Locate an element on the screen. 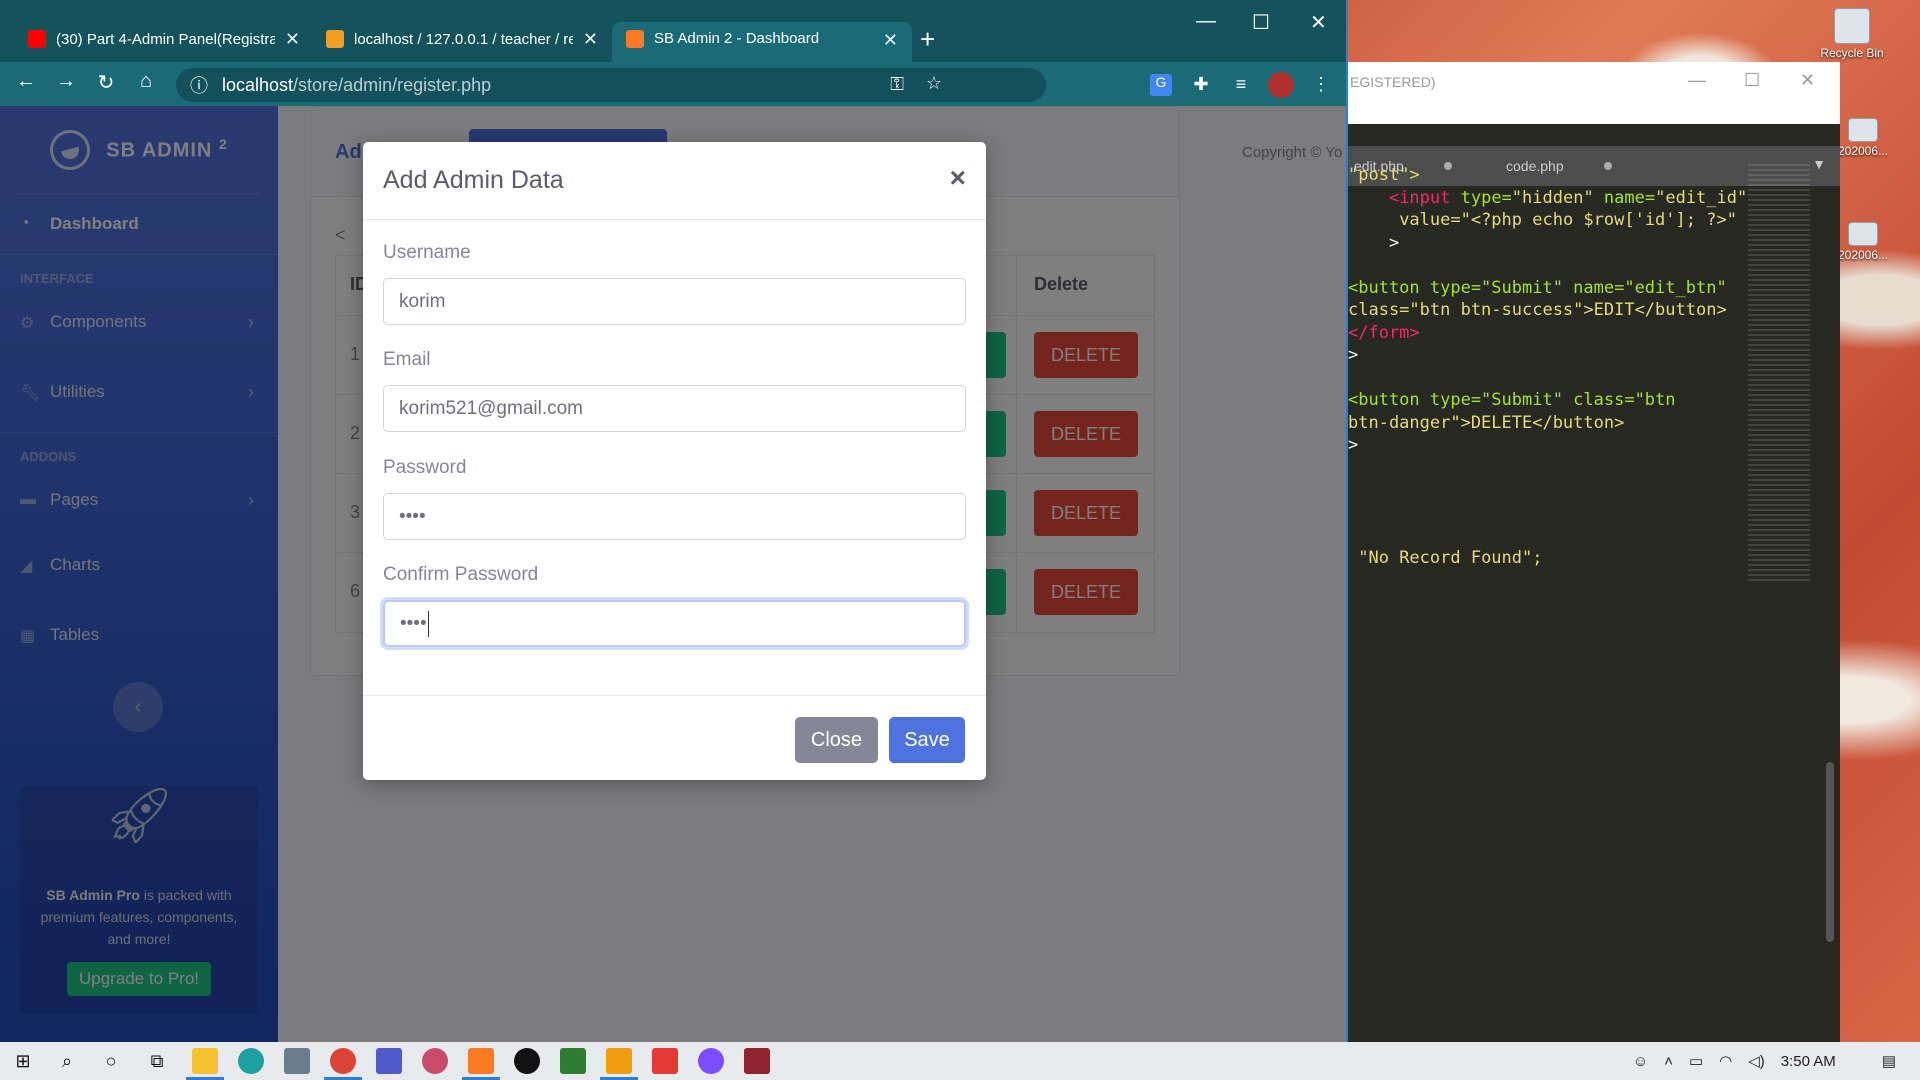 This screenshot has height=1080, width=1920. tab-phpmyadmin: localhost / 127.0.0.1 / teacher / re ✕ is located at coordinates (462, 39).